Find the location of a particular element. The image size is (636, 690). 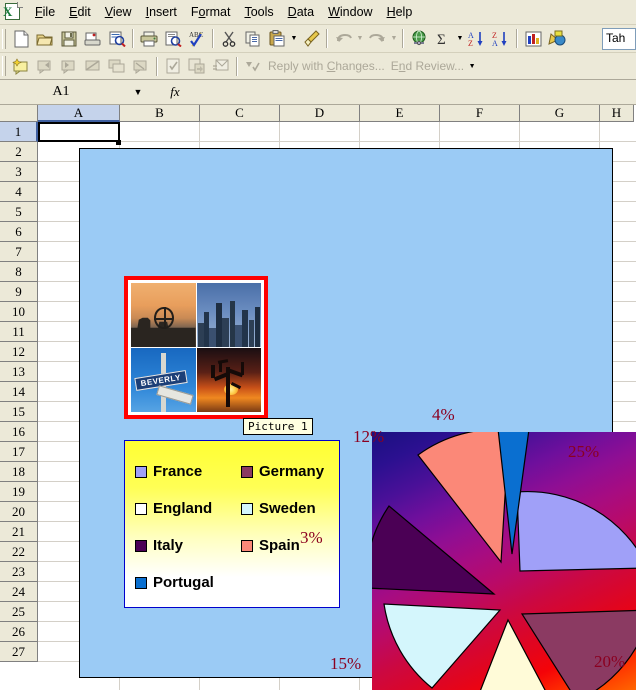

column-header-a: A is located at coordinates (79, 113).